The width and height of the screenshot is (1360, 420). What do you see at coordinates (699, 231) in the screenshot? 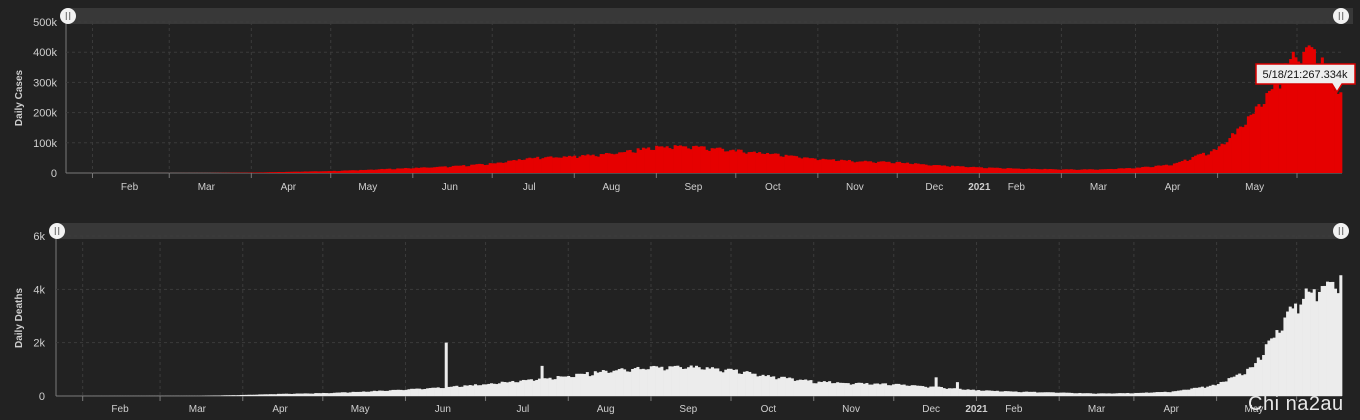
I see `scroll-track` at bounding box center [699, 231].